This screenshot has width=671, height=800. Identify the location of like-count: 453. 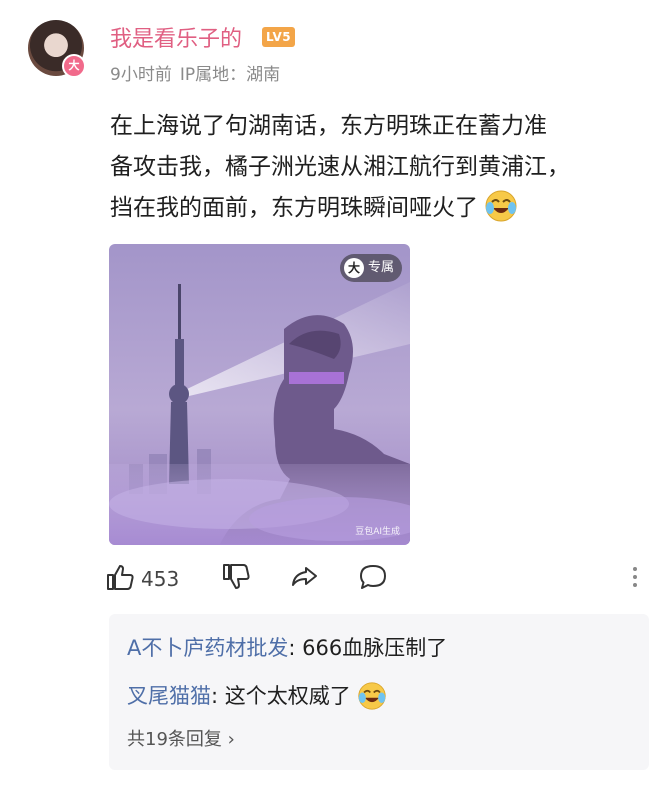
(160, 579).